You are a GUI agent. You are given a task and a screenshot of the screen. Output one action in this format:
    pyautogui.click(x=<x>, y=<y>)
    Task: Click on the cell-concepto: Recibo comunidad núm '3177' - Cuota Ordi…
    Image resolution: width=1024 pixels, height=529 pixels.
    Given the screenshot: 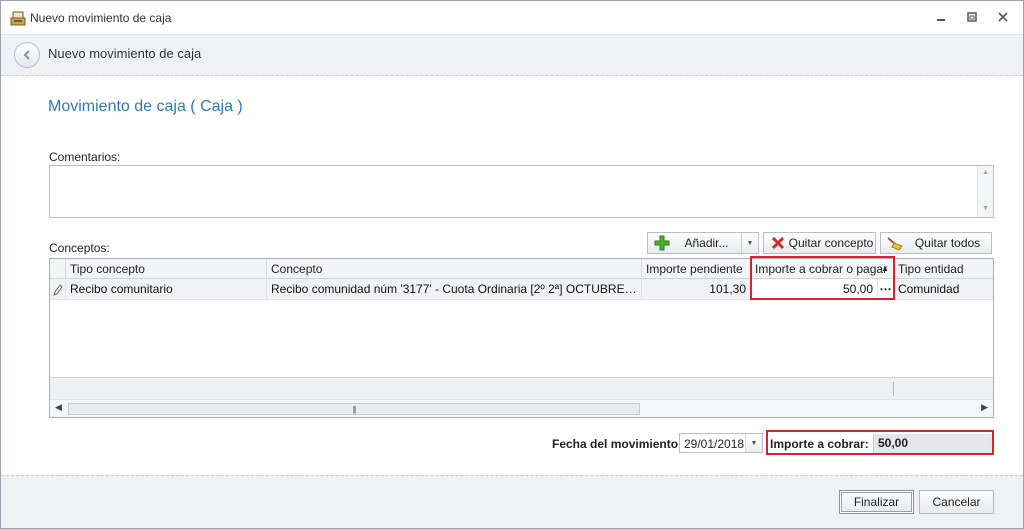 What is the action you would take?
    pyautogui.click(x=454, y=289)
    